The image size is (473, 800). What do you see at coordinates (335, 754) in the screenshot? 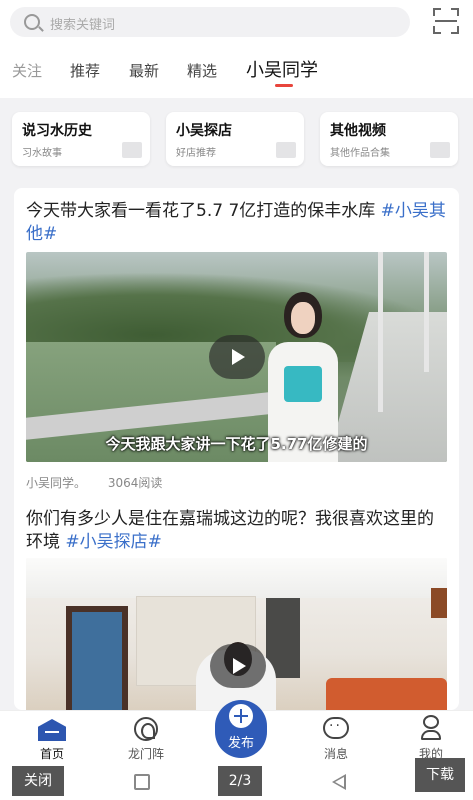
I see `nav-label: 消息` at bounding box center [335, 754].